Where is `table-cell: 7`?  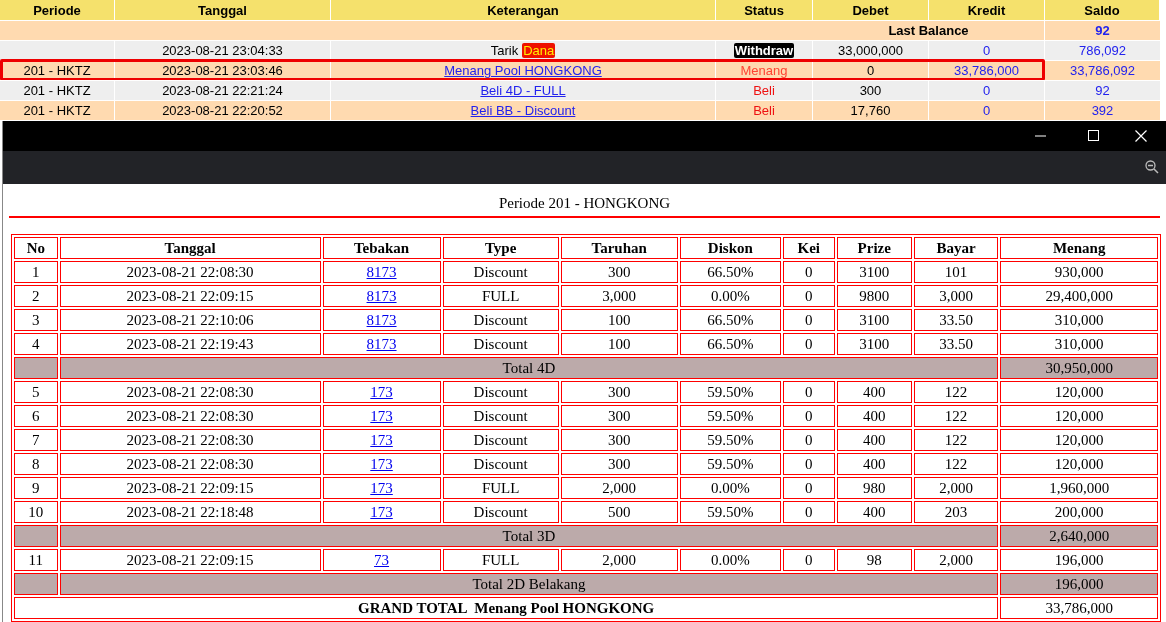
table-cell: 7 is located at coordinates (36, 440).